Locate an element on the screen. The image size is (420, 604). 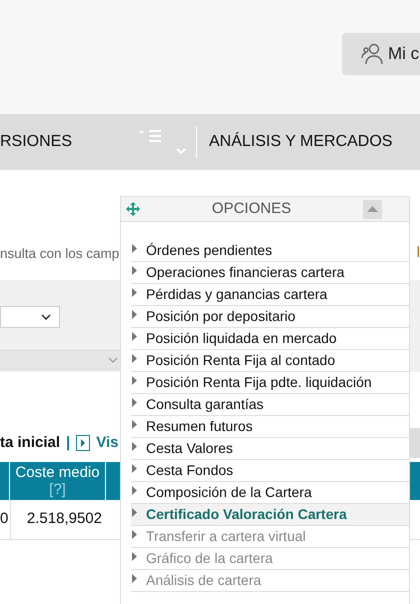
table-cell-text: 2.518,9502 is located at coordinates (64, 519).